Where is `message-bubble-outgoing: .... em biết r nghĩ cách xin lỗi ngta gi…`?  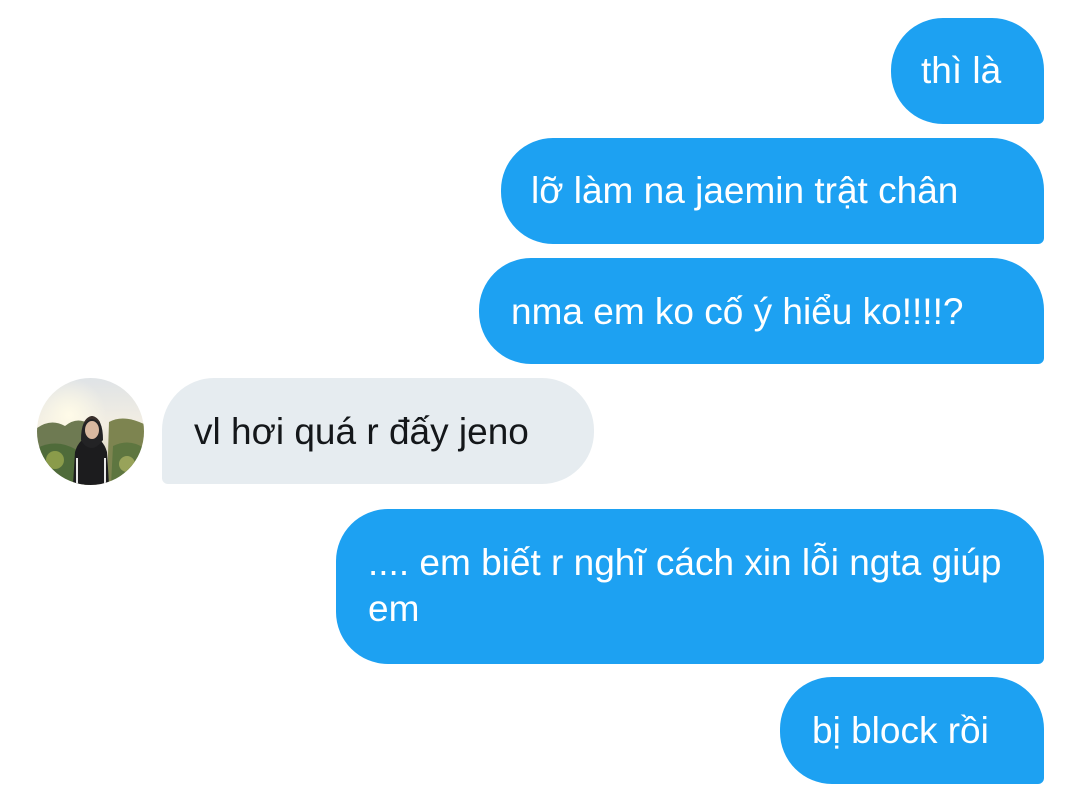 message-bubble-outgoing: .... em biết r nghĩ cách xin lỗi ngta gi… is located at coordinates (690, 586).